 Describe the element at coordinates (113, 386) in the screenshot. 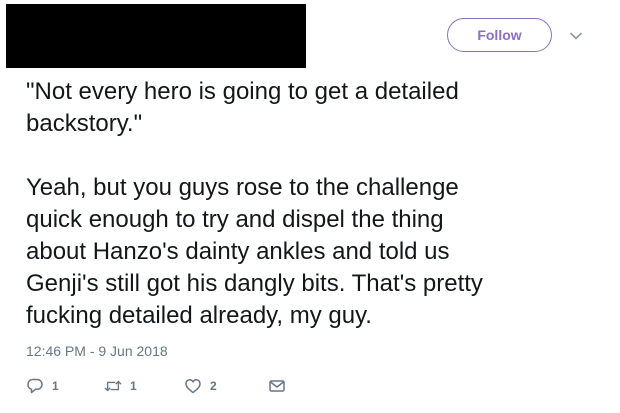

I see `retweet-icon` at that location.